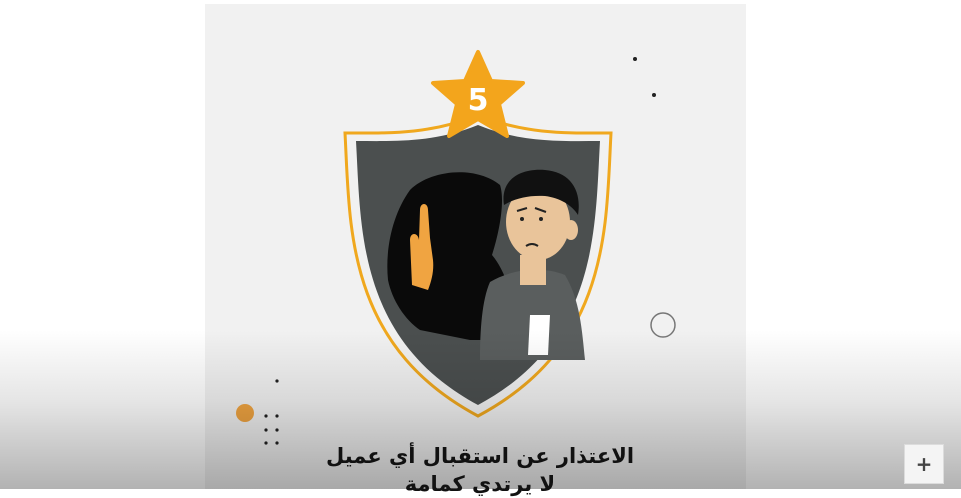  I want to click on man-shirt, so click(539, 335).